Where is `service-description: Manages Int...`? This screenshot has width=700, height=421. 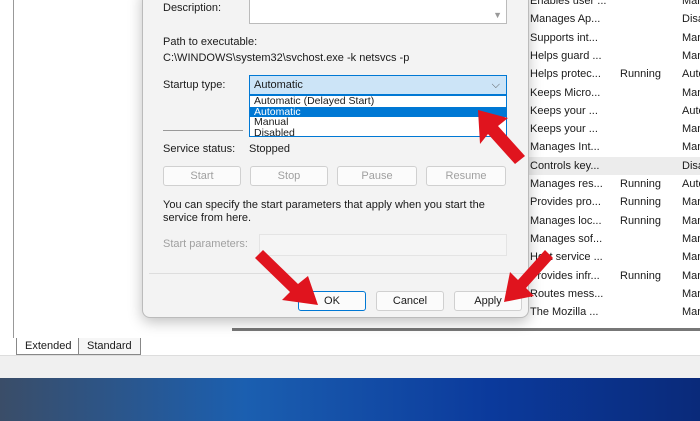 service-description: Manages Int... is located at coordinates (565, 147).